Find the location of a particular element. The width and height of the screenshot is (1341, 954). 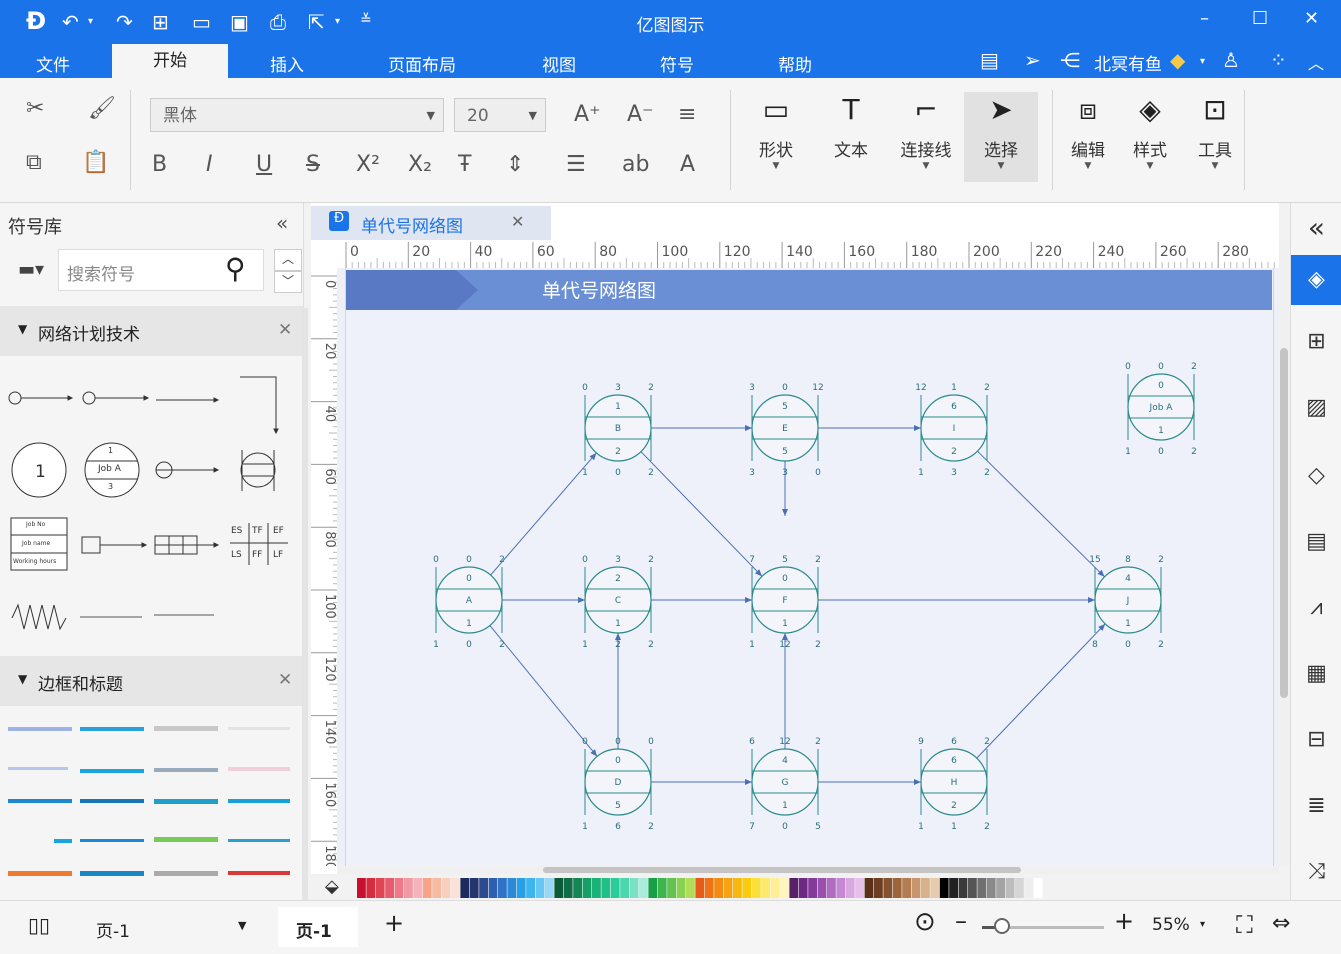

image-icon: ▨ is located at coordinates (1316, 408).